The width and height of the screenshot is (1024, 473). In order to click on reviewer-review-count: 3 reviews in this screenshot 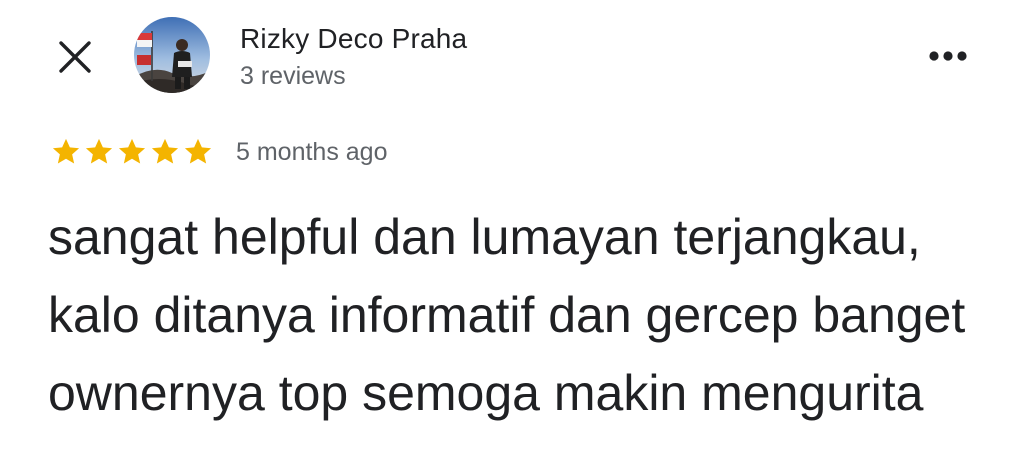, I will do `click(293, 76)`.